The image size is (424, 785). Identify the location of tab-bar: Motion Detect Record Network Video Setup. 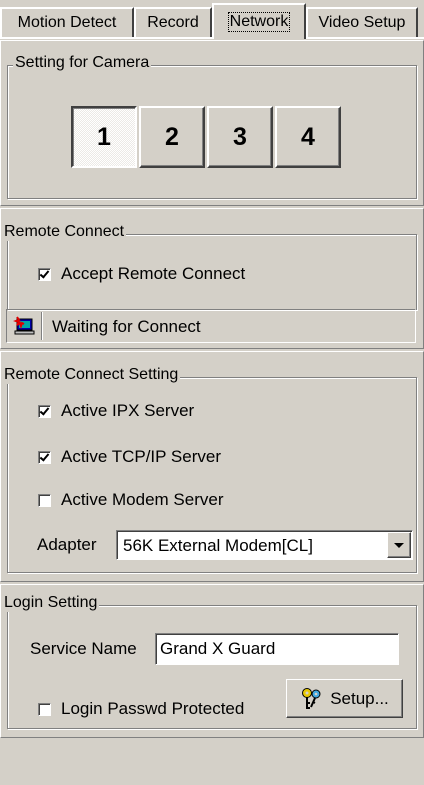
(212, 20).